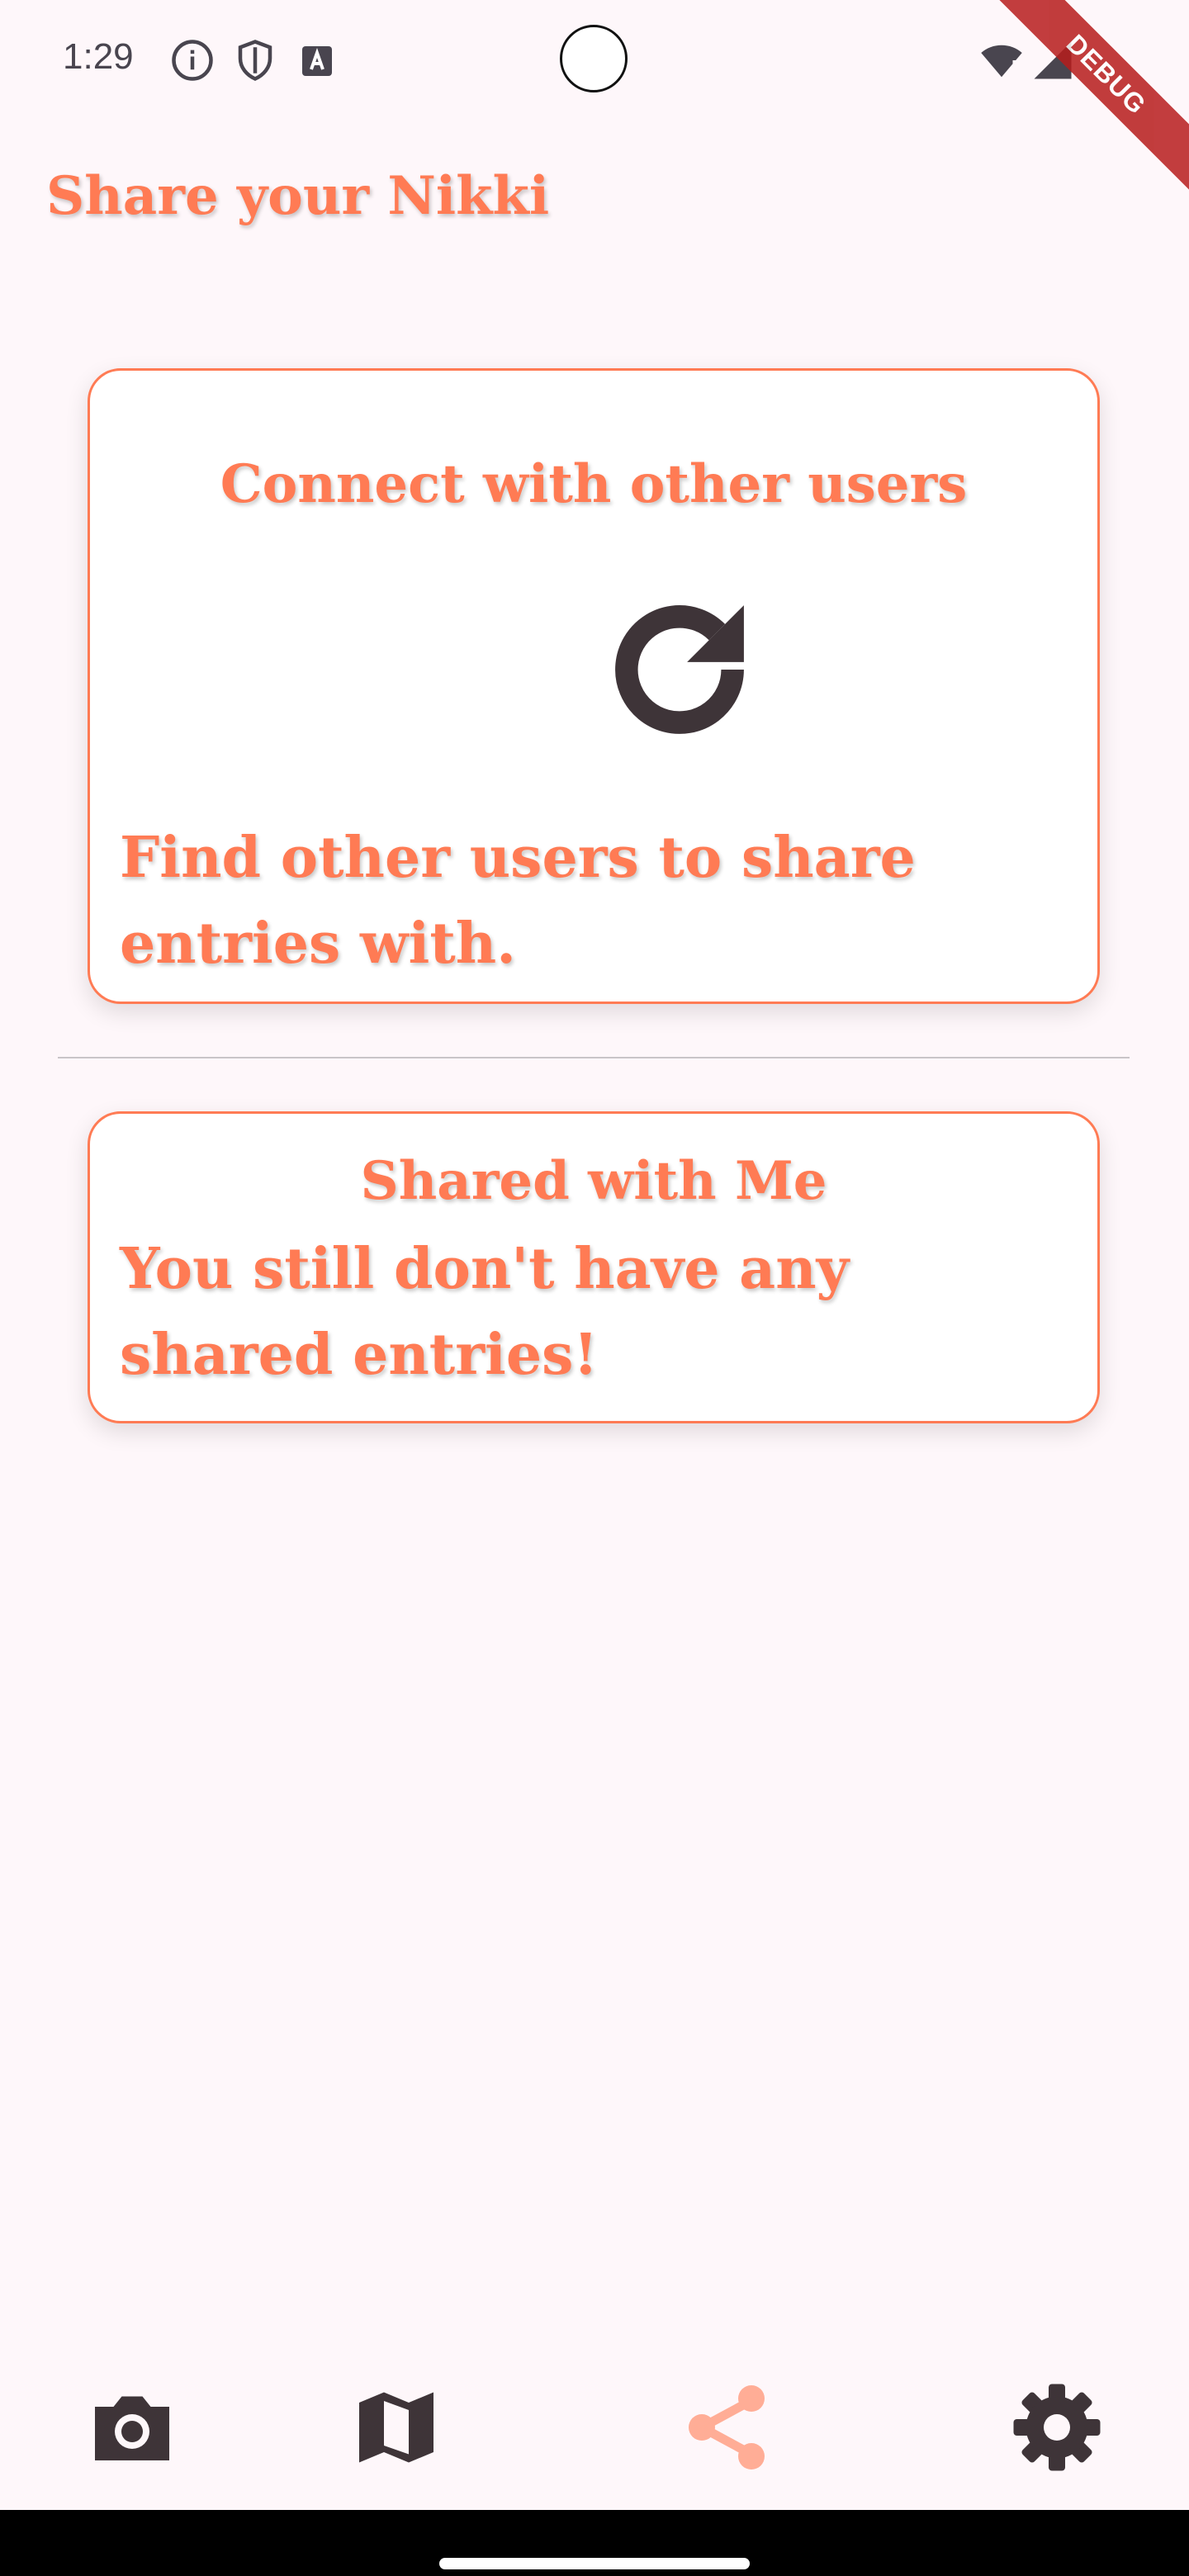 Image resolution: width=1189 pixels, height=2576 pixels. I want to click on camera-icon, so click(132, 2427).